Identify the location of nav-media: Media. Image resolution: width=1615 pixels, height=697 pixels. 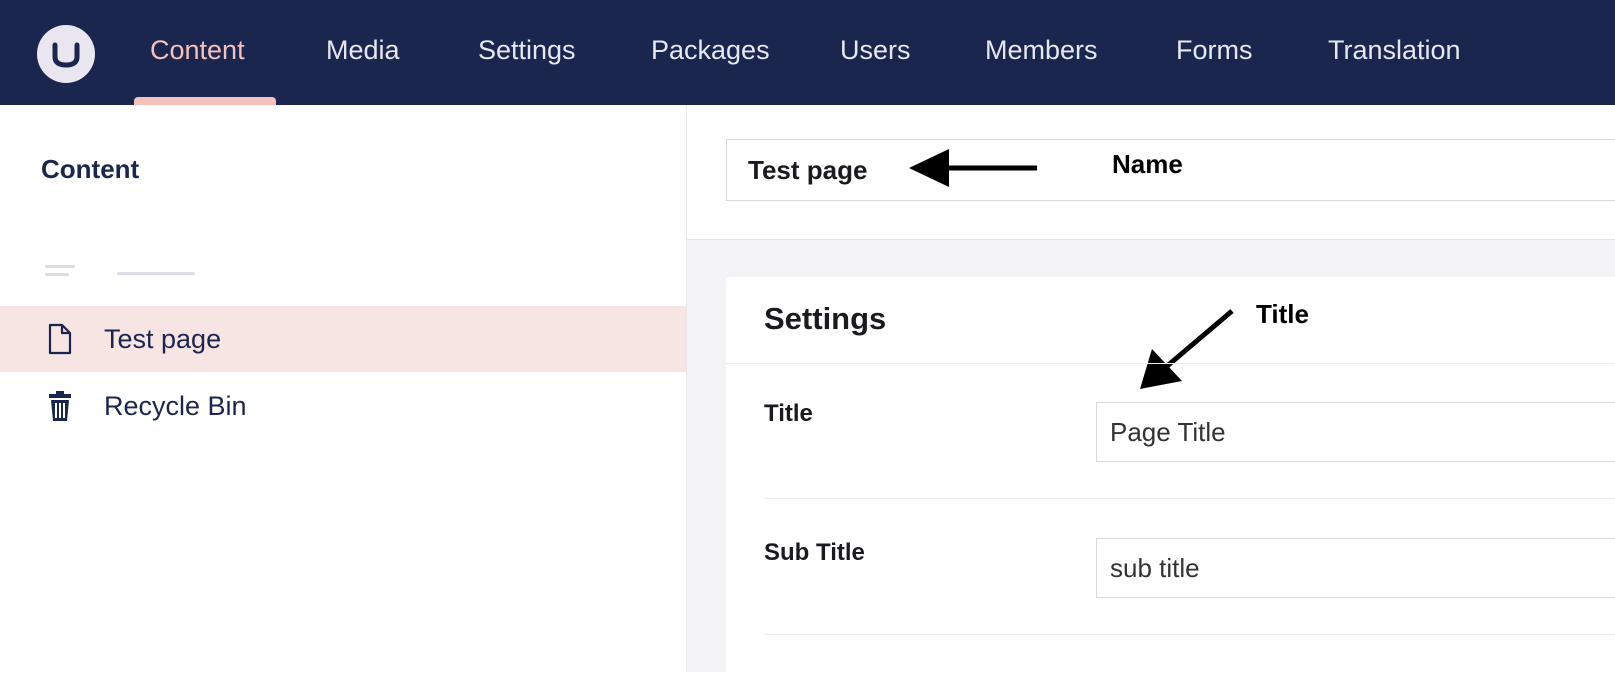
(363, 50).